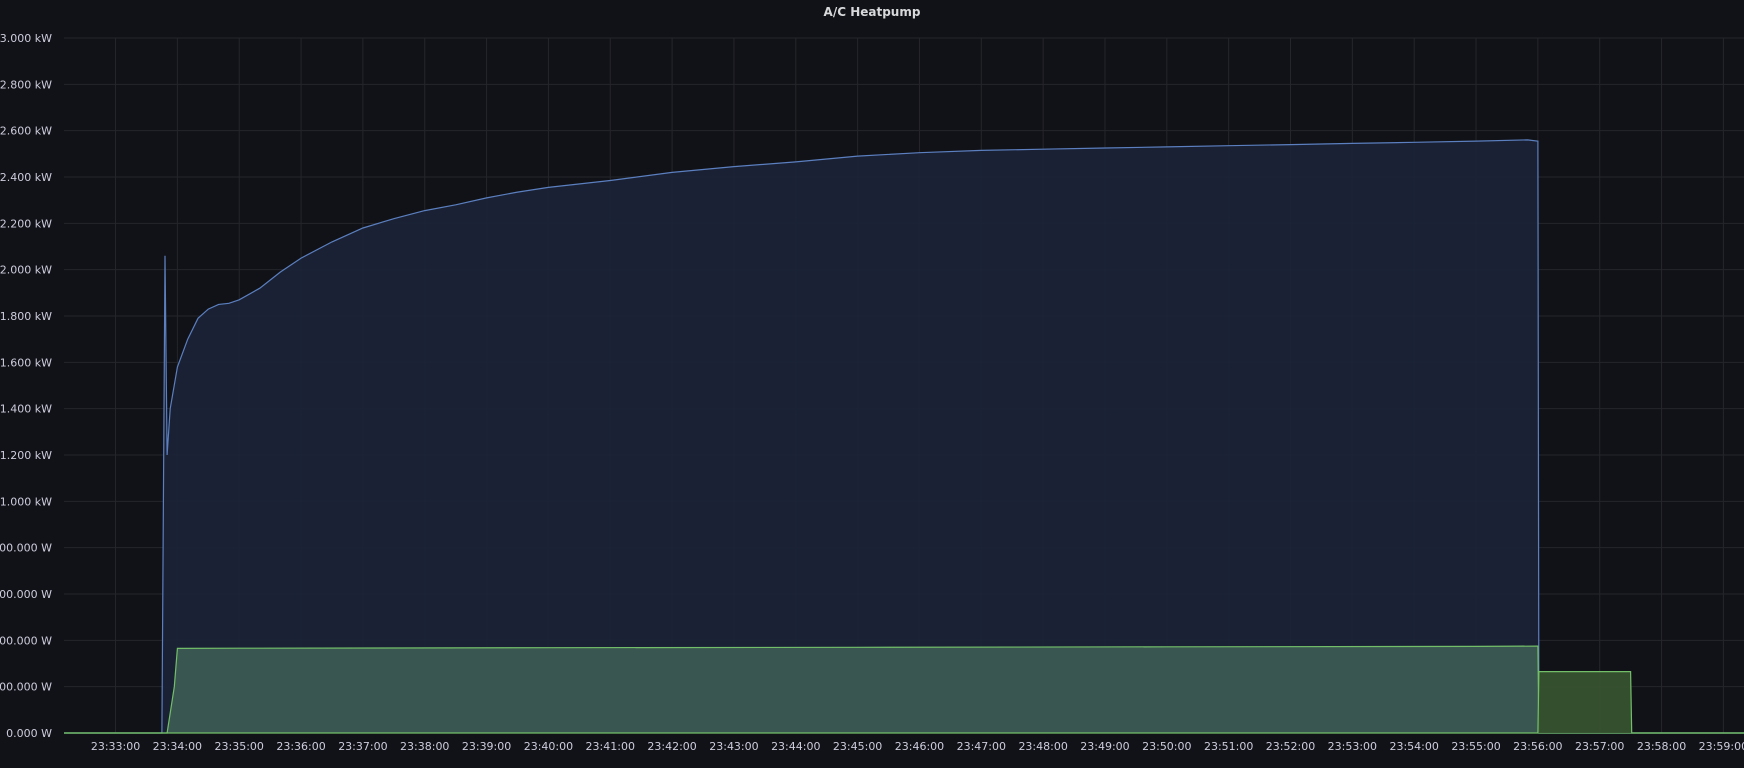 Image resolution: width=1744 pixels, height=768 pixels. I want to click on x-tick-label: 23:51:00, so click(1228, 746).